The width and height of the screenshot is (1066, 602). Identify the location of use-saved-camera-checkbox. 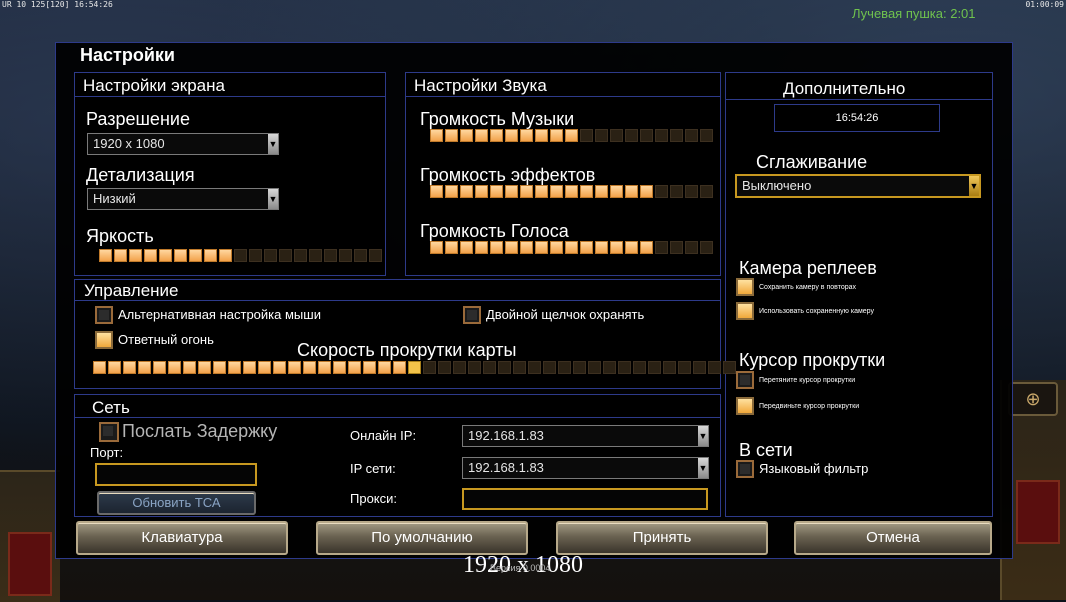
(745, 311).